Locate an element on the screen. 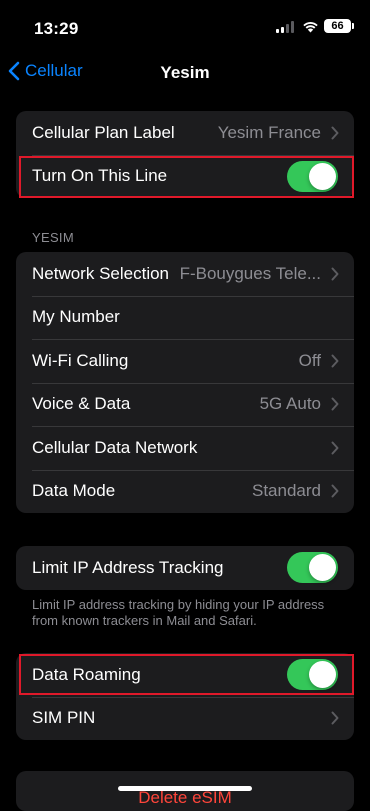 The image size is (370, 811). page-title: Yesim is located at coordinates (185, 72).